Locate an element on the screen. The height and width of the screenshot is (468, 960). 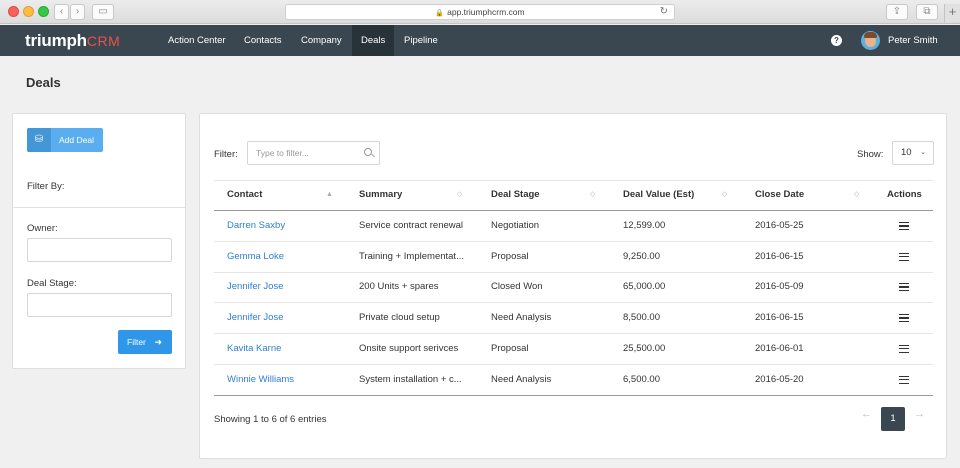
filter-by-heading: Filter By: is located at coordinates (46, 186).